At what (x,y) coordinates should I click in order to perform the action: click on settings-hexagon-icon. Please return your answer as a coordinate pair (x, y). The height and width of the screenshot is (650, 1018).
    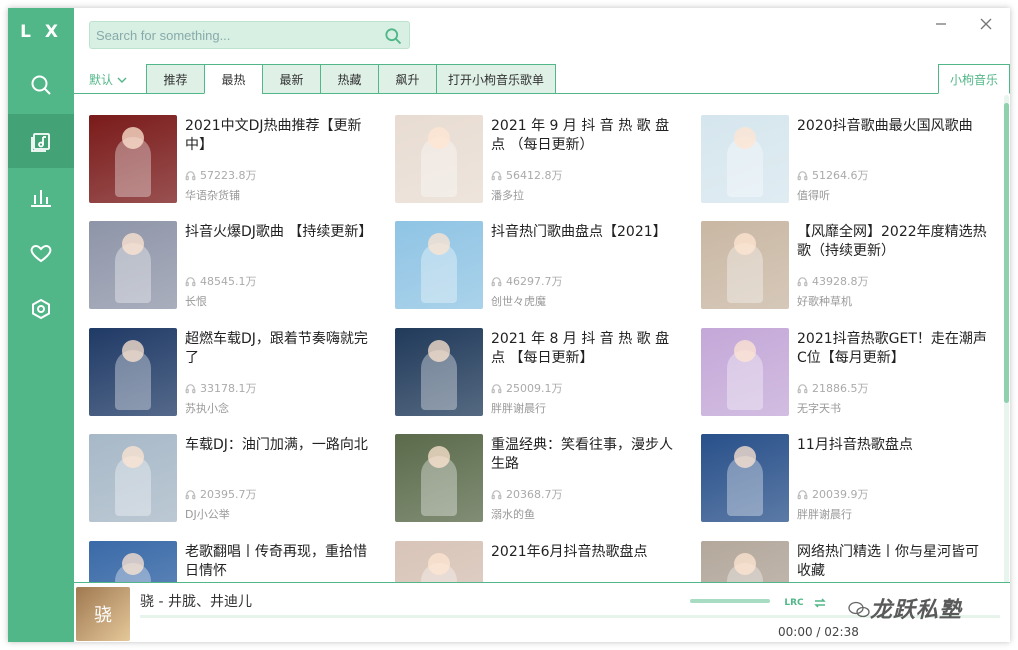
    Looking at the image, I should click on (41, 309).